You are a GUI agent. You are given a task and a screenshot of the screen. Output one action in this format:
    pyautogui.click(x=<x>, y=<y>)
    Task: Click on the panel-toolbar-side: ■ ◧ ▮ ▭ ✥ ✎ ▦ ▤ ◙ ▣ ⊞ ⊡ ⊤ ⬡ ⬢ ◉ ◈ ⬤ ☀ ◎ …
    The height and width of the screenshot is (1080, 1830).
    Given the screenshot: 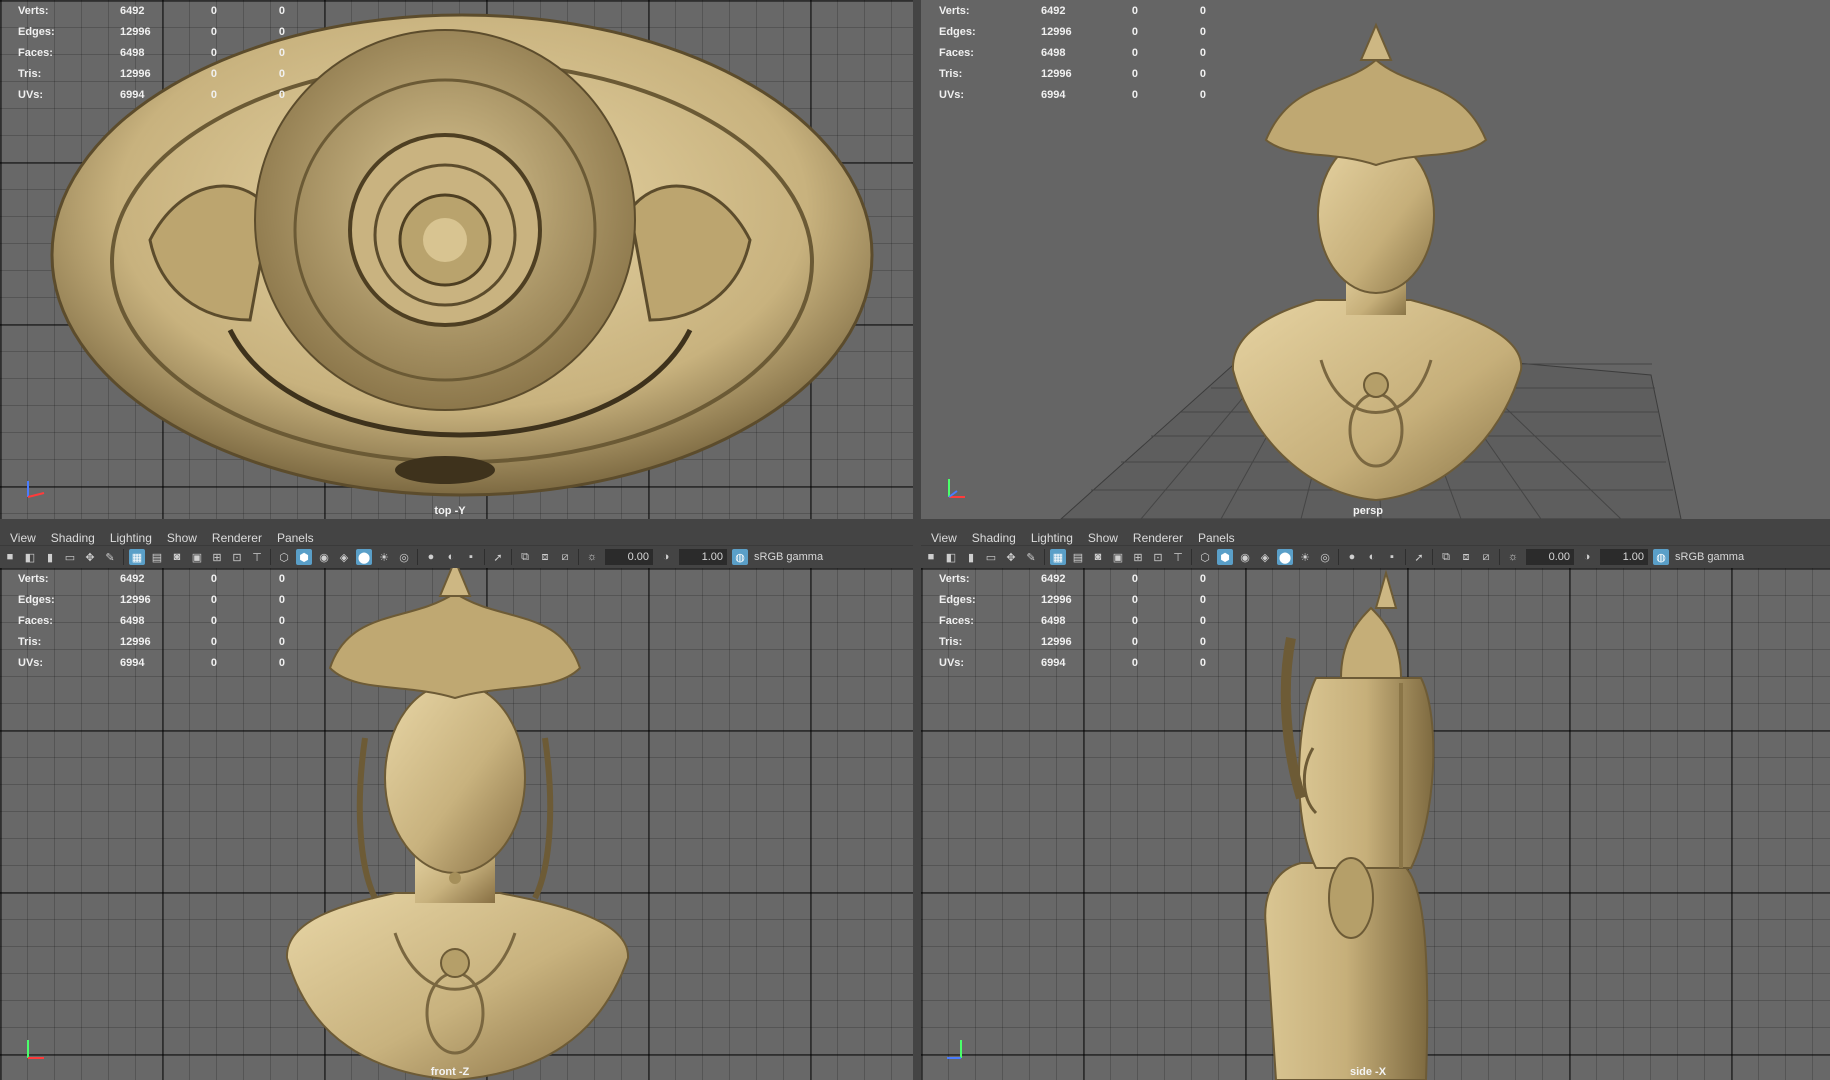 What is the action you would take?
    pyautogui.click(x=1375, y=556)
    